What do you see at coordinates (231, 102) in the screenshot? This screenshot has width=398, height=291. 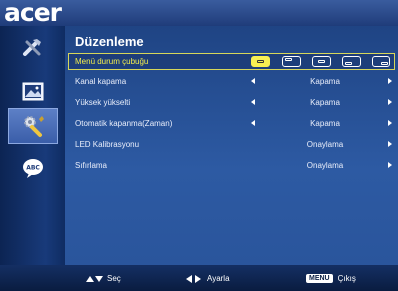 I see `row-high-altitude: Yüksek yükselti Kapama` at bounding box center [231, 102].